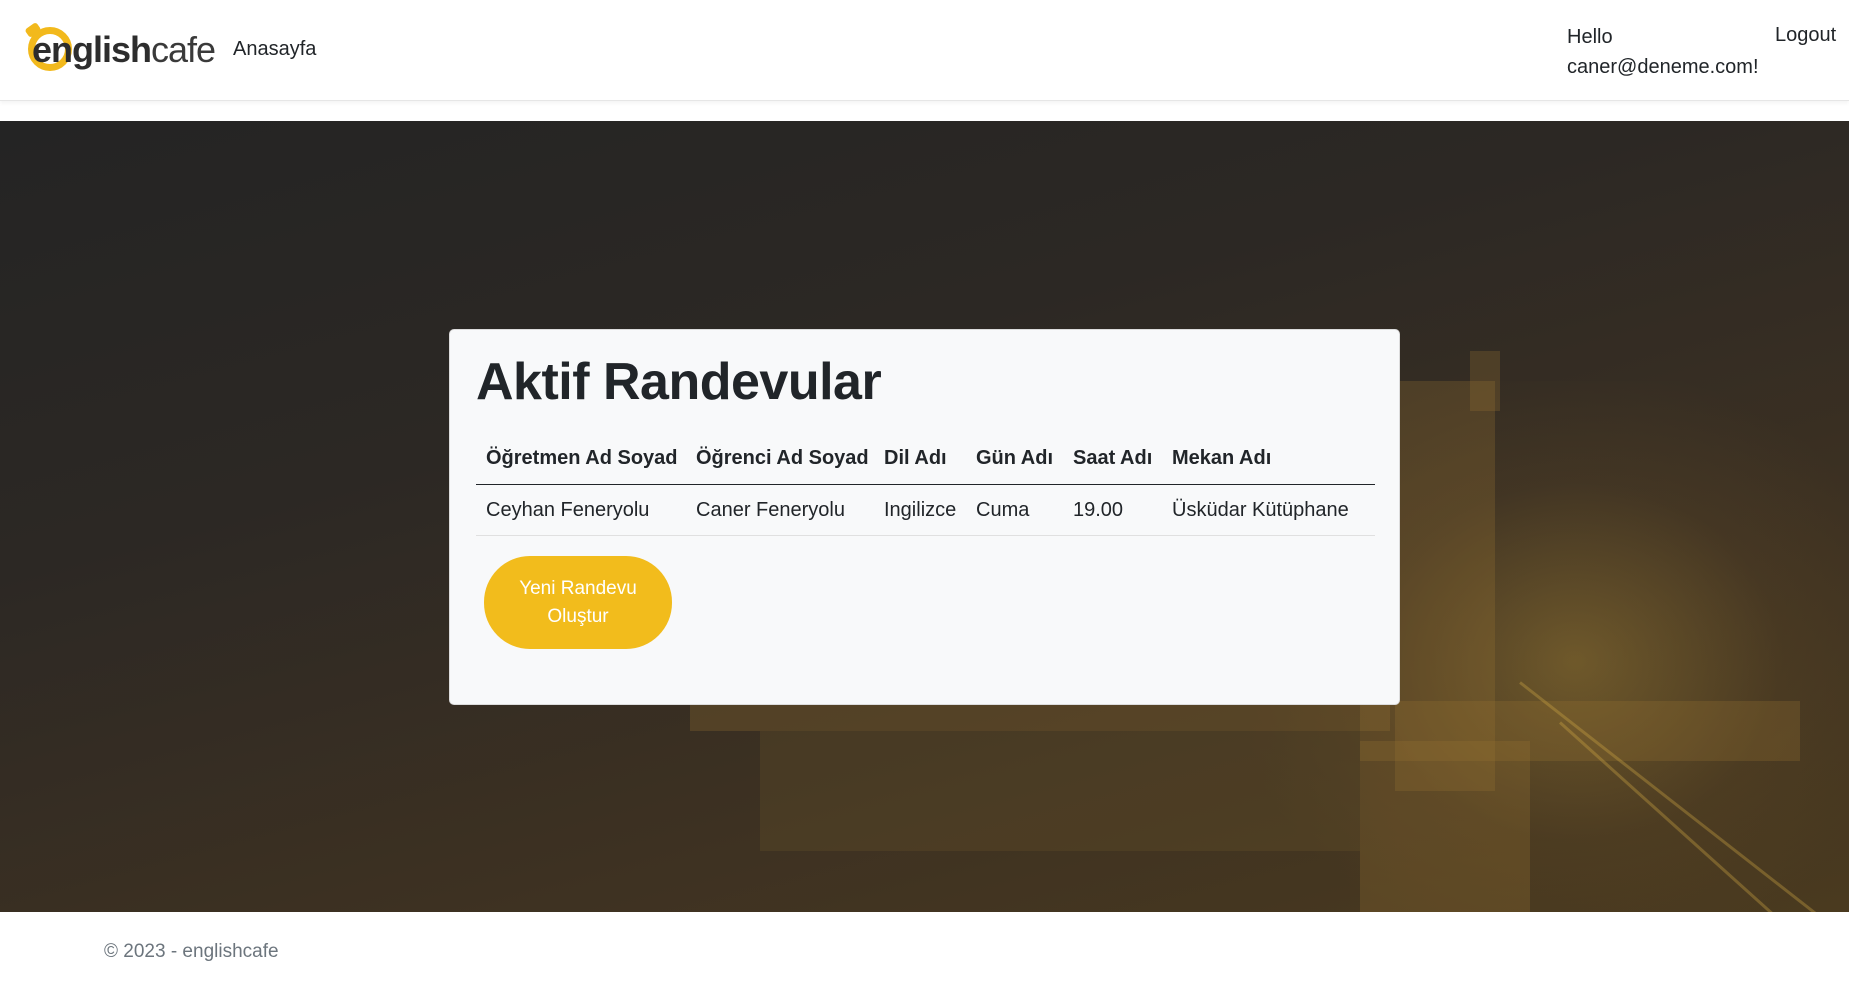  What do you see at coordinates (274, 49) in the screenshot?
I see `nav-home-link: Anasayfa` at bounding box center [274, 49].